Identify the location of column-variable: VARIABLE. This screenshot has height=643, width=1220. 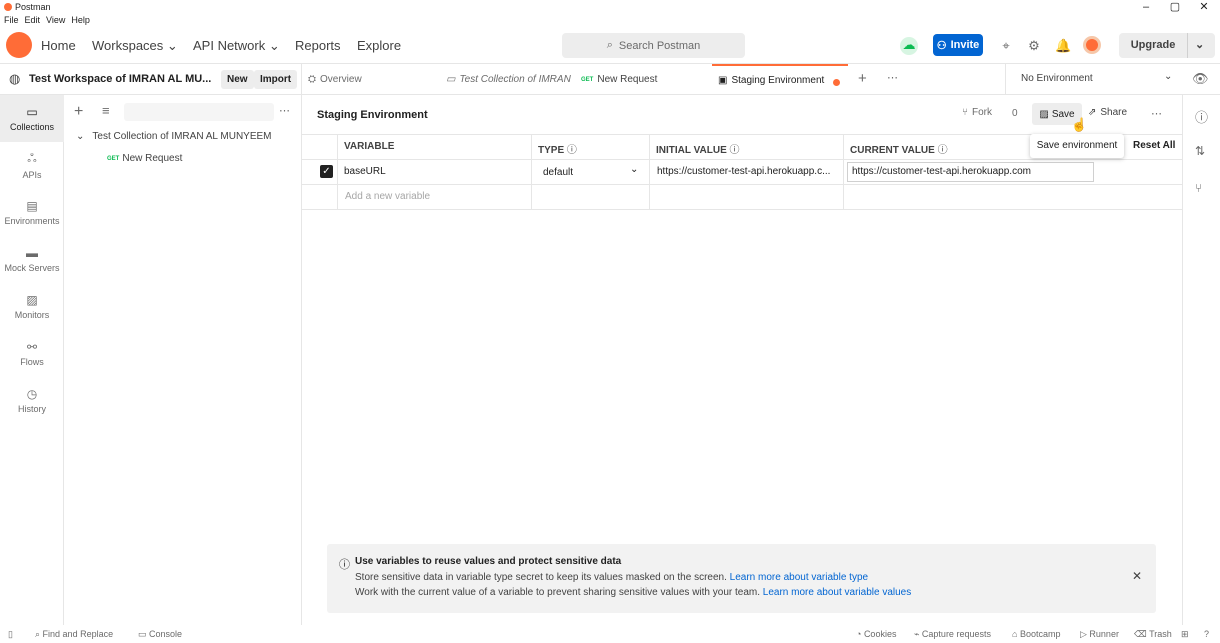
(369, 146).